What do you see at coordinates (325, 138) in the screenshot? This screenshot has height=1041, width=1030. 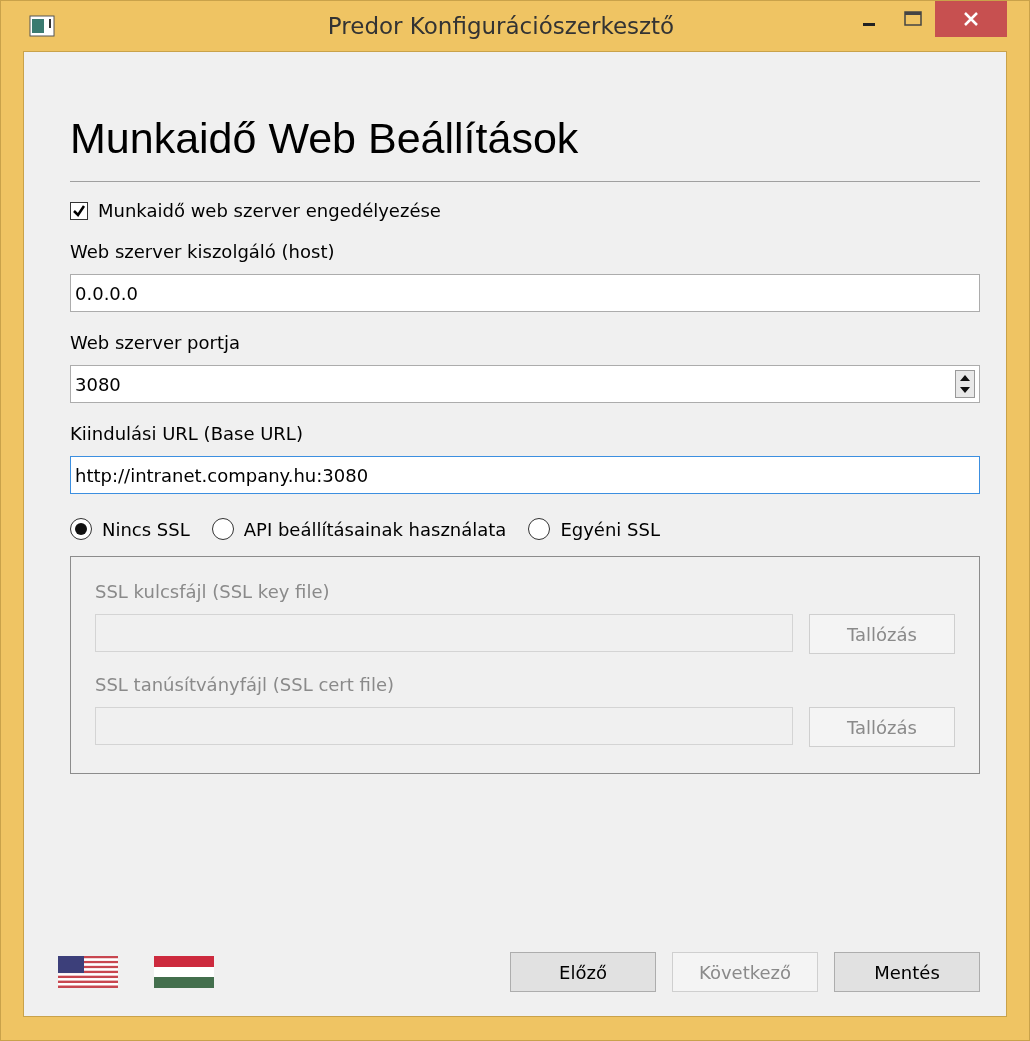 I see `page-heading: Munkaidő Web Beállítások` at bounding box center [325, 138].